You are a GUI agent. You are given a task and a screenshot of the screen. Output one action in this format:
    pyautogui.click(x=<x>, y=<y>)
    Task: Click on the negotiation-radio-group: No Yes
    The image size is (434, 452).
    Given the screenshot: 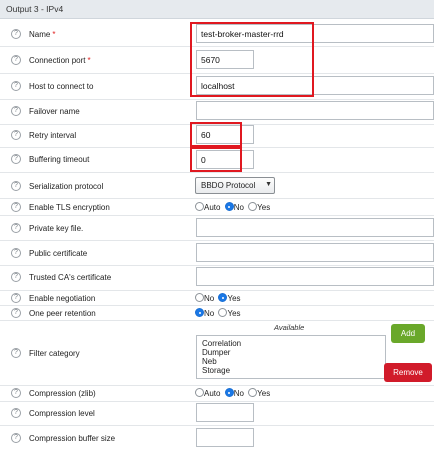 What is the action you would take?
    pyautogui.click(x=219, y=298)
    